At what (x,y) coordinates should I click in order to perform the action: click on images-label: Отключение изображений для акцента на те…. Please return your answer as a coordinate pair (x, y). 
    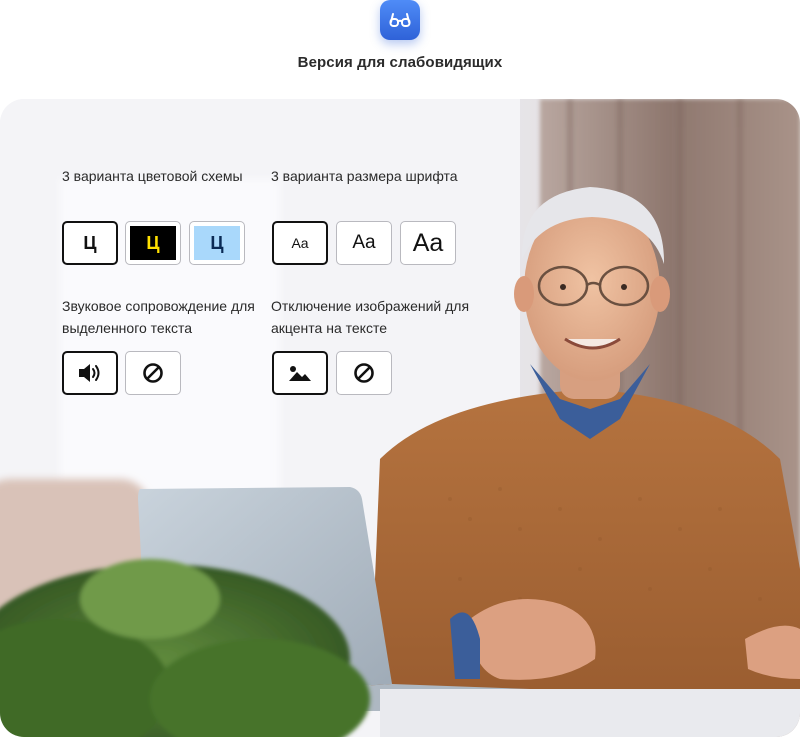
    Looking at the image, I should click on (370, 317).